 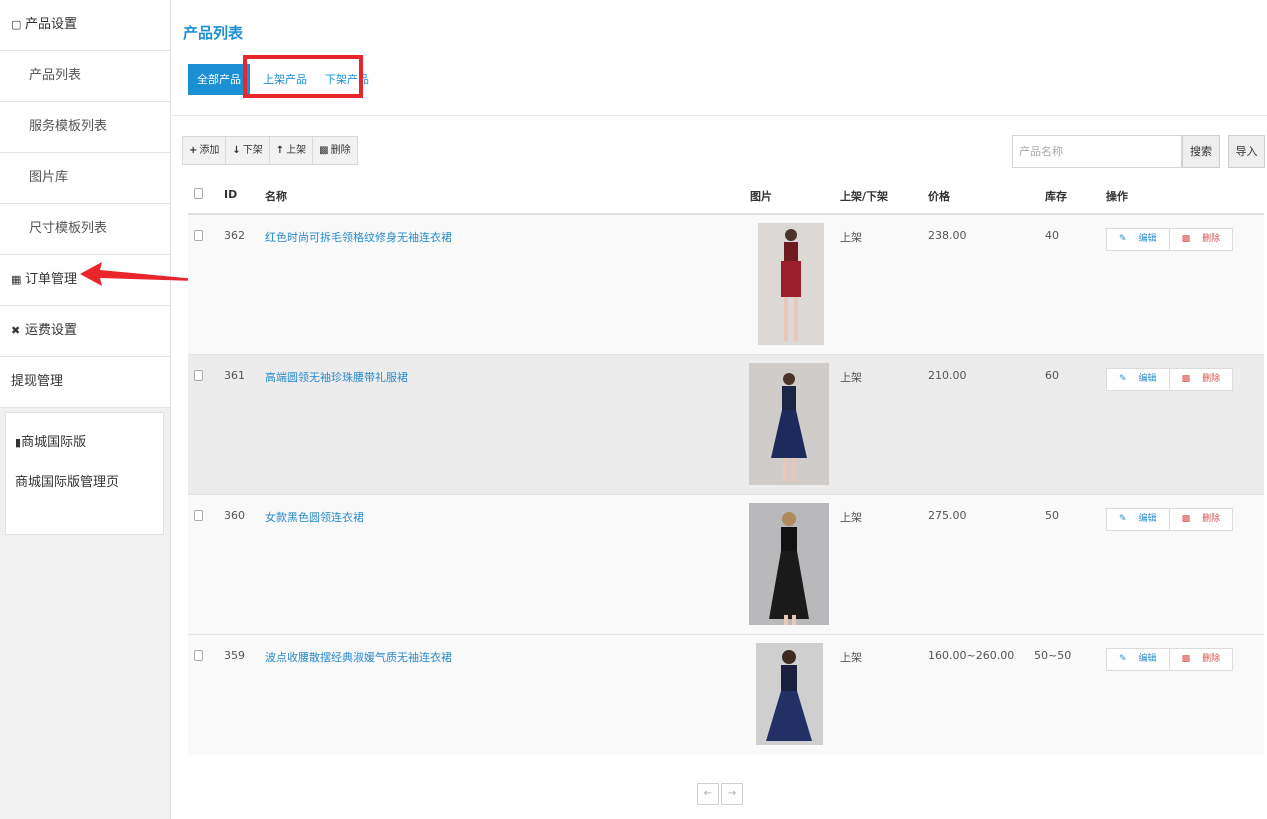 I want to click on column-header-price: 价格, so click(x=939, y=196).